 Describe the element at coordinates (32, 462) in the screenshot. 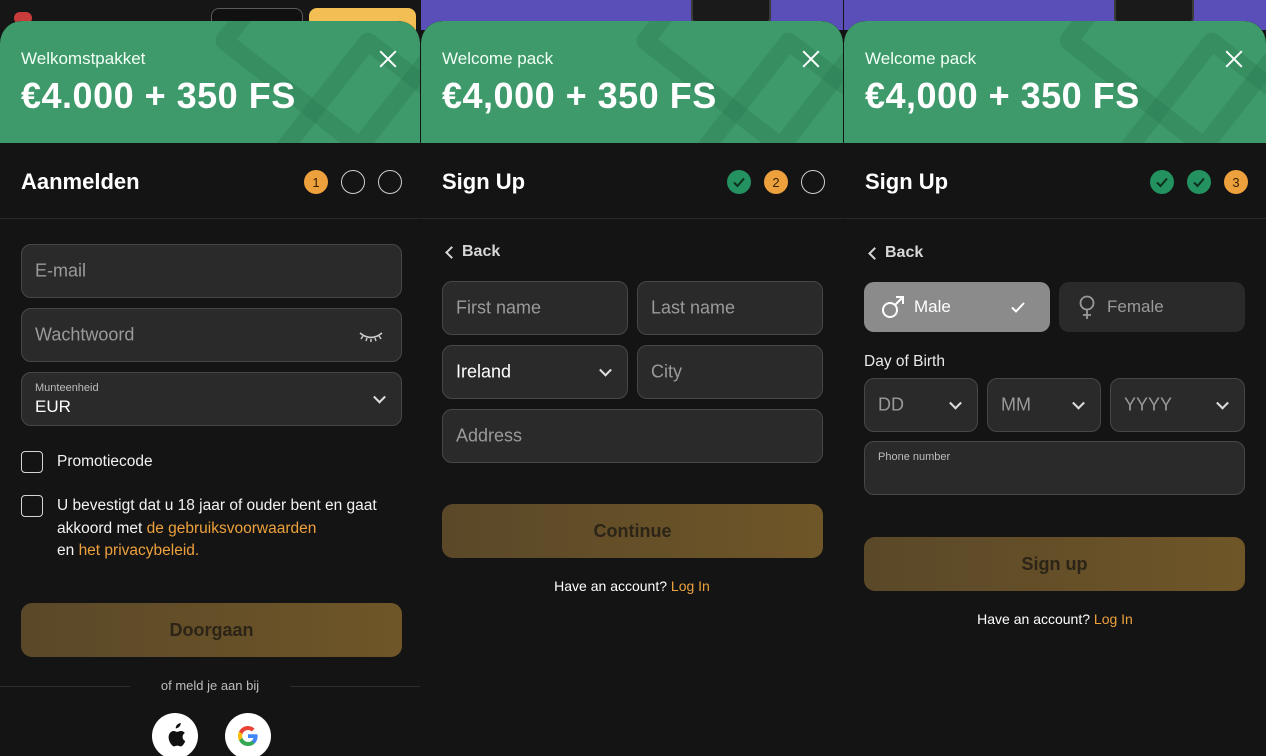

I see `promo-checkbox` at that location.